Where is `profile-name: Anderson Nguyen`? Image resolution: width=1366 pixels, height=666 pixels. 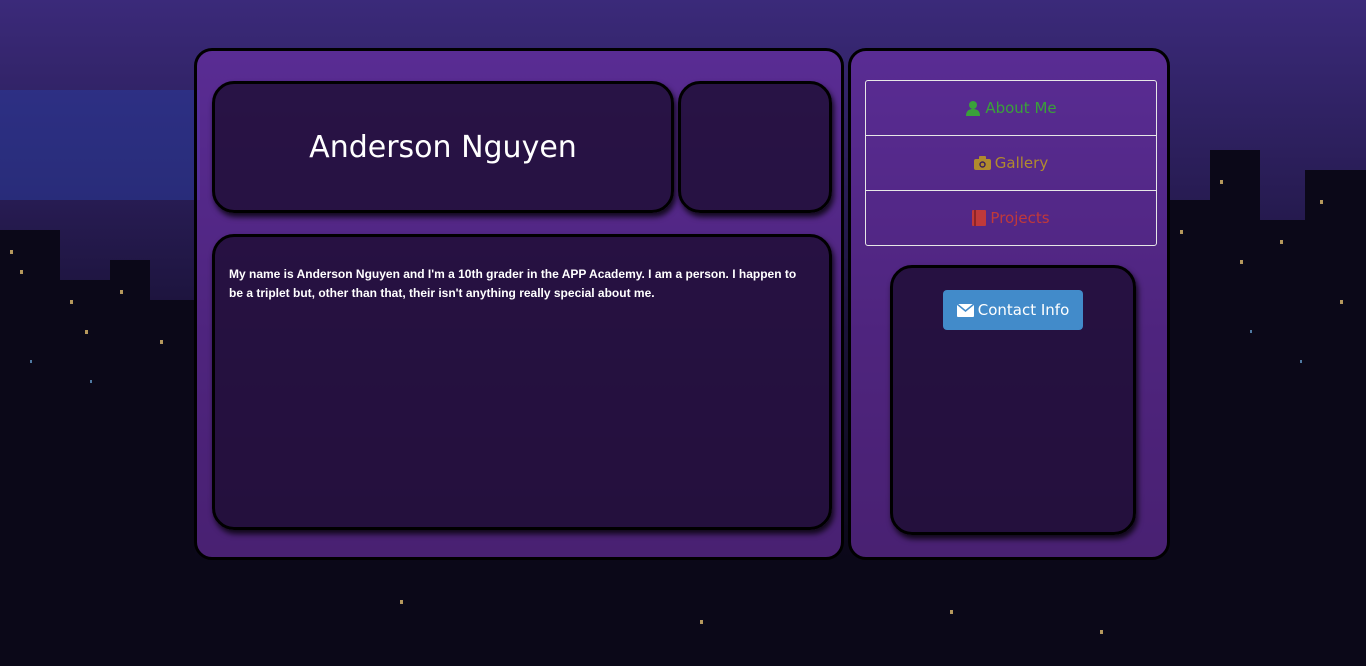 profile-name: Anderson Nguyen is located at coordinates (443, 147).